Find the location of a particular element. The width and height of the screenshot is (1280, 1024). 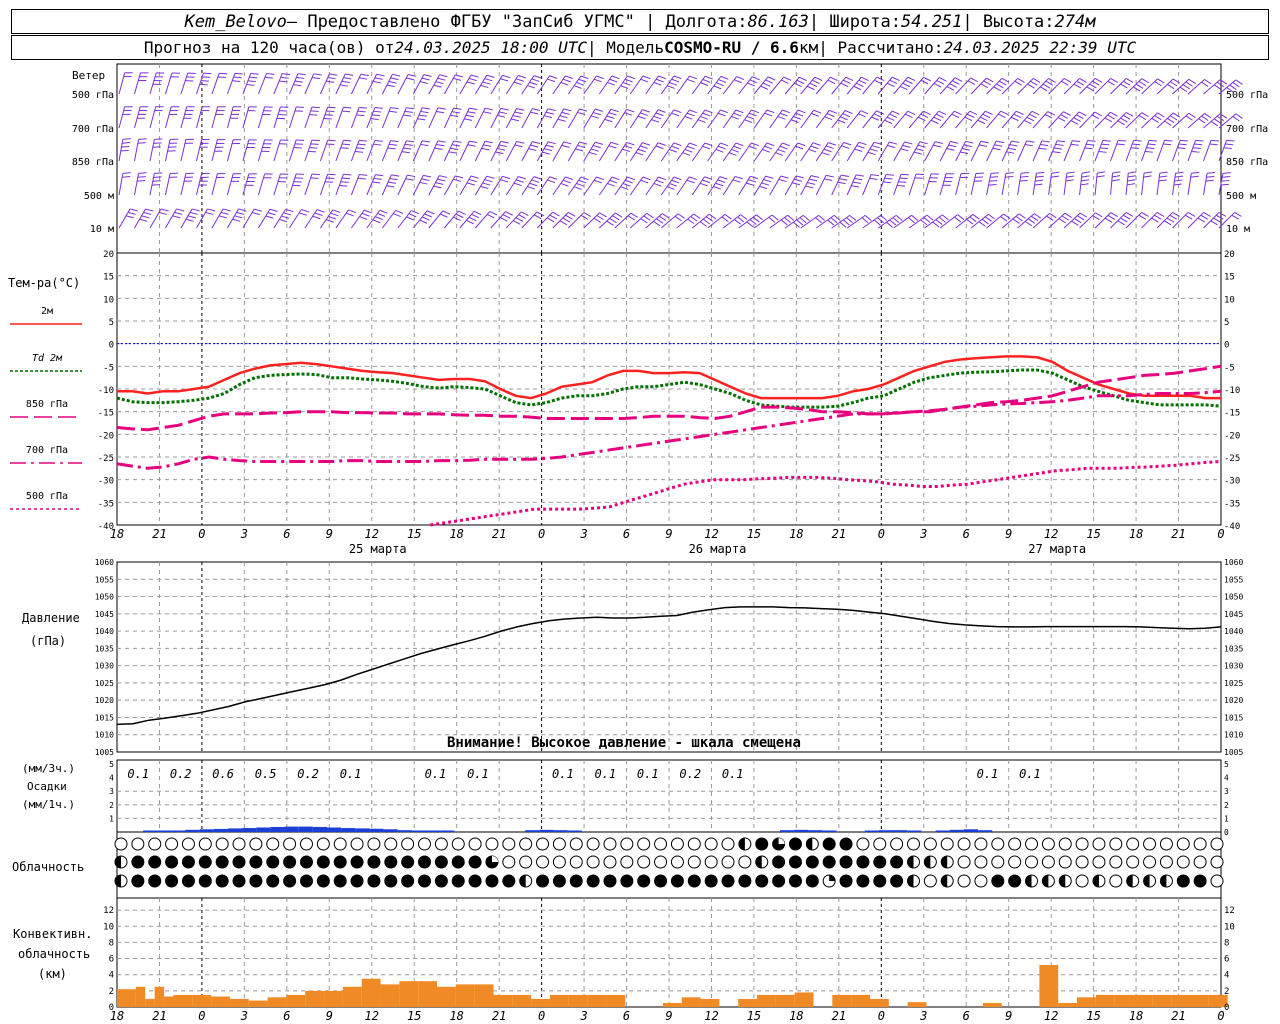

conv-tick-left: 0 is located at coordinates (111, 1008).